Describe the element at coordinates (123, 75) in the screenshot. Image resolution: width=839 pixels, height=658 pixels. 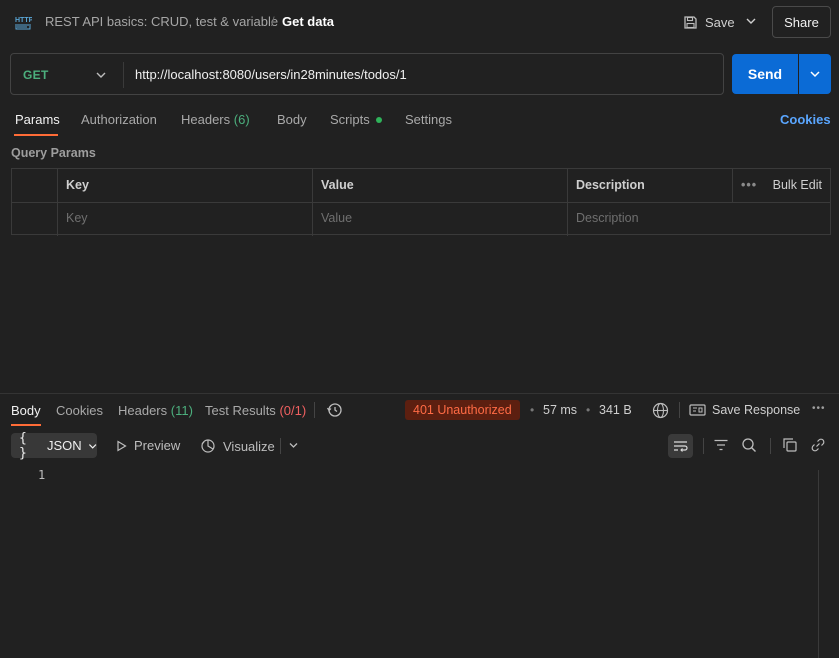
I see `url-divider` at that location.